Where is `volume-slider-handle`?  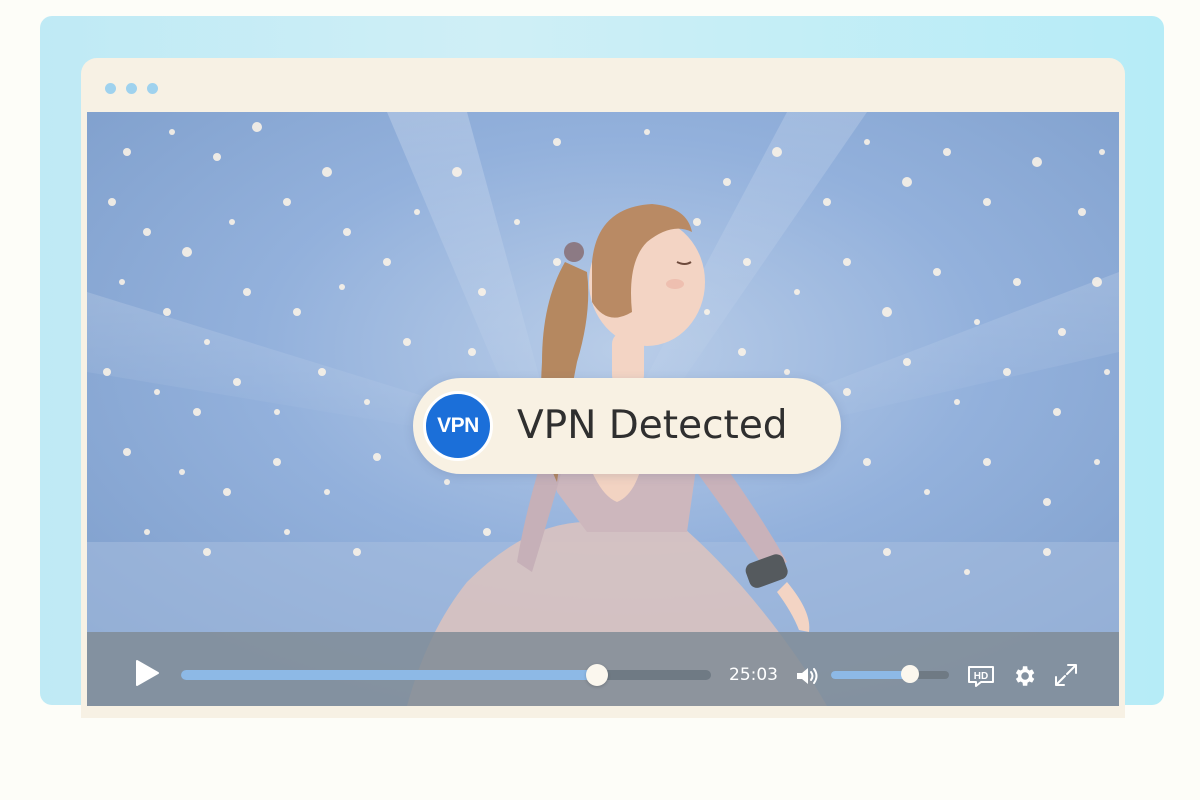 volume-slider-handle is located at coordinates (910, 674).